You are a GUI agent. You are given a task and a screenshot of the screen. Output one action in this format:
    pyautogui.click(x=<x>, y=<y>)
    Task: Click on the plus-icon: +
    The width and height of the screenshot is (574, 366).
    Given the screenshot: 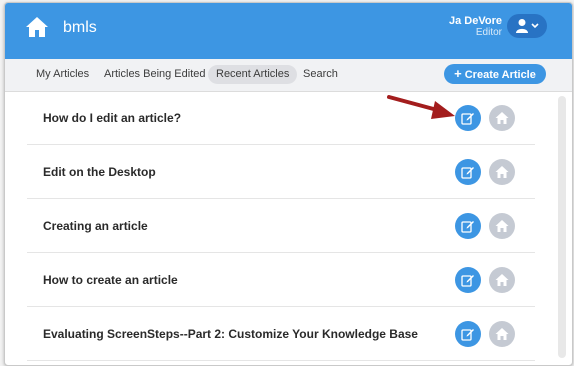 What is the action you would take?
    pyautogui.click(x=458, y=73)
    